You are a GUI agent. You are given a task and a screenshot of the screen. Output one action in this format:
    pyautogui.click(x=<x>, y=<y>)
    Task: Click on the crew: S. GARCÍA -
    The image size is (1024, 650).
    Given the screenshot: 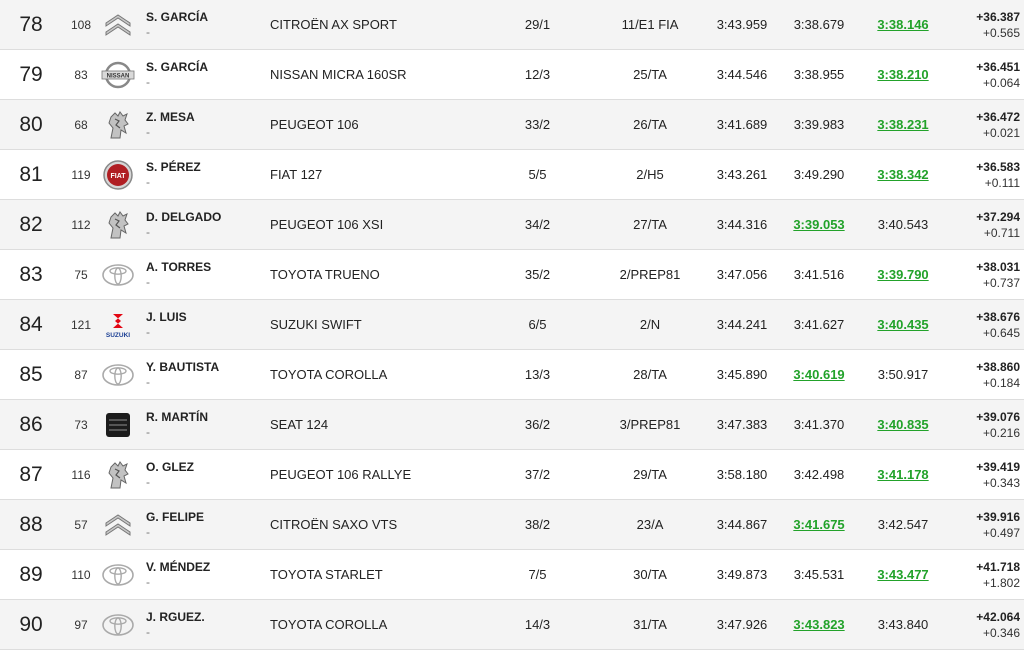 What is the action you would take?
    pyautogui.click(x=205, y=74)
    